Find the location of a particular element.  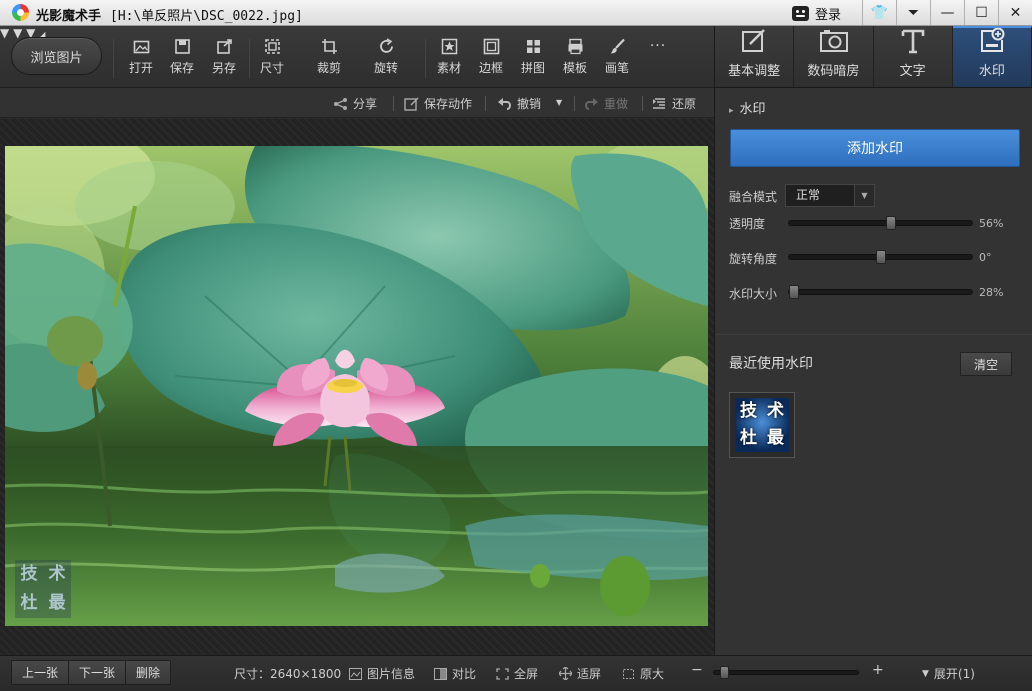

app-logo-icon is located at coordinates (20, 12).